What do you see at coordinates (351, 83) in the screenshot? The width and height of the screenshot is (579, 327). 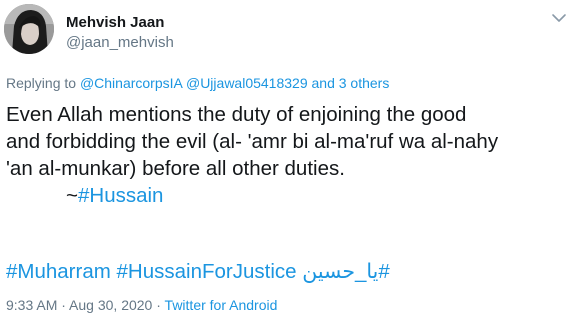 I see `reply-others-link: and 3 others` at bounding box center [351, 83].